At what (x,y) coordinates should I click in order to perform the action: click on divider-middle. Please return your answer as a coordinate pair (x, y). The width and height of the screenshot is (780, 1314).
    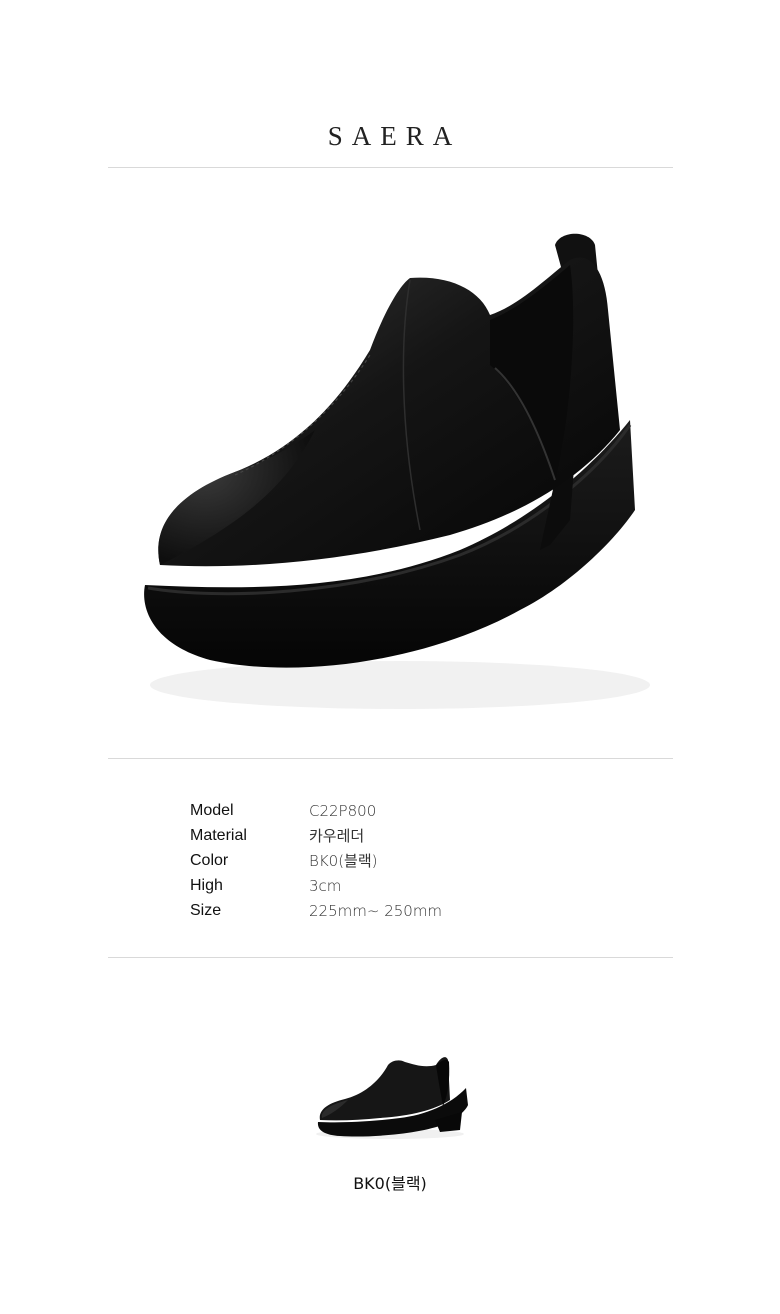
    Looking at the image, I should click on (390, 758).